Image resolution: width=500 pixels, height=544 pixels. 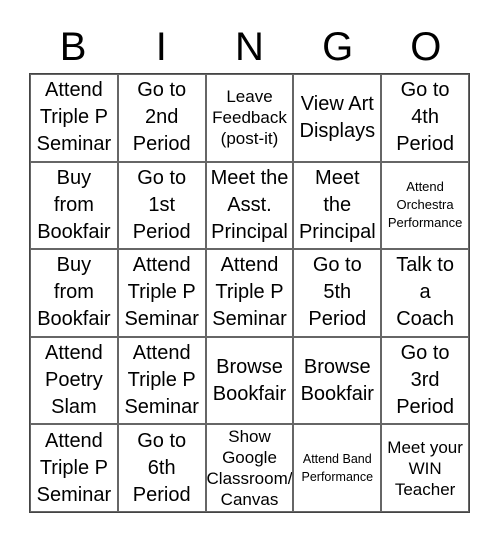 I want to click on bingo-cell-r4-c5: Go to 3rd Period, so click(x=425, y=380).